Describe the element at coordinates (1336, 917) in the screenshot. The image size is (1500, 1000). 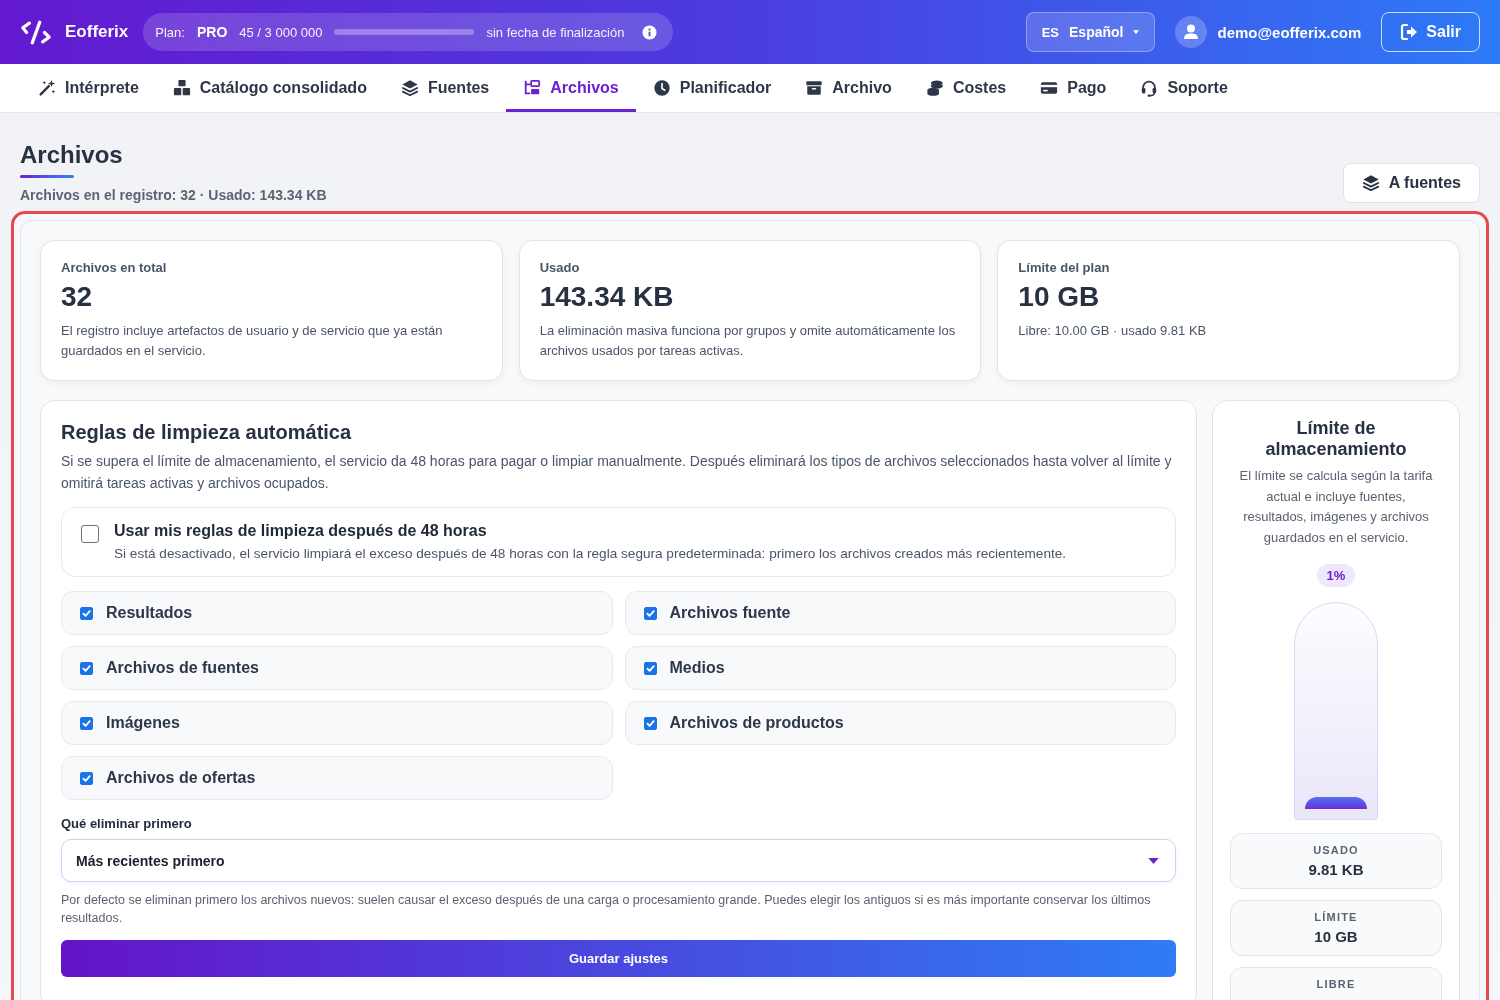
I see `storage-stat-label: LÍMITE` at that location.